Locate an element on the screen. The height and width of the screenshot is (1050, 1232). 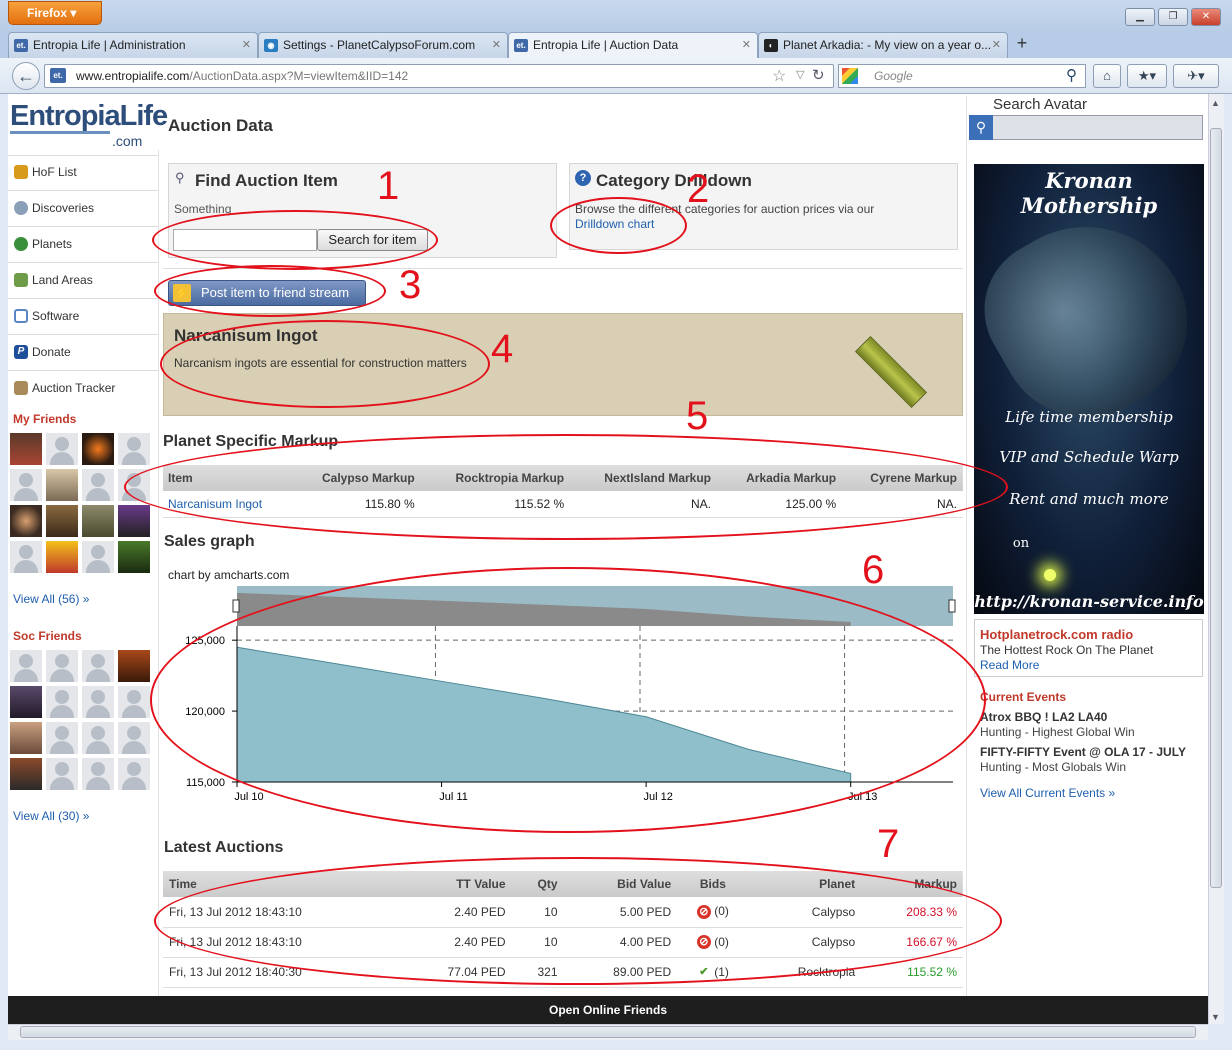
scroll-up-arrow-icon: ▲ is located at coordinates (1215, 103).